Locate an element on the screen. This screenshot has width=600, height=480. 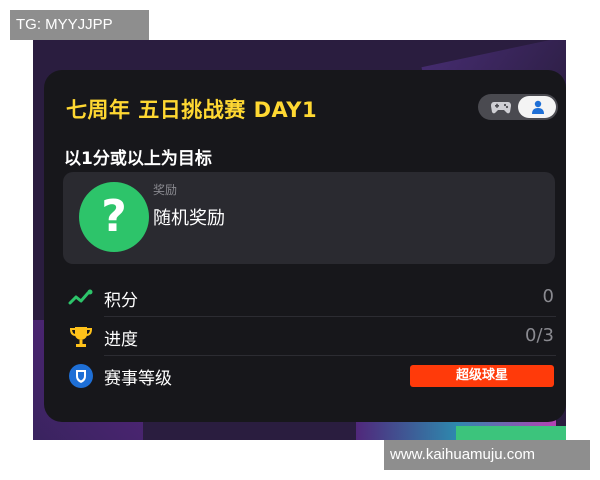
challenge-goal: 以1分或以上为目标 is located at coordinates (138, 159).